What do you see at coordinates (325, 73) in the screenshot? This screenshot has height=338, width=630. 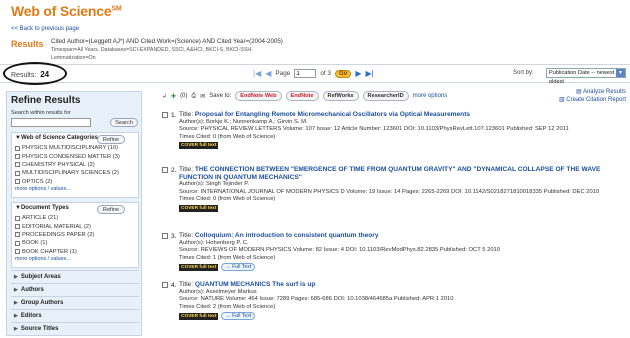 I see `page-total: of 3` at bounding box center [325, 73].